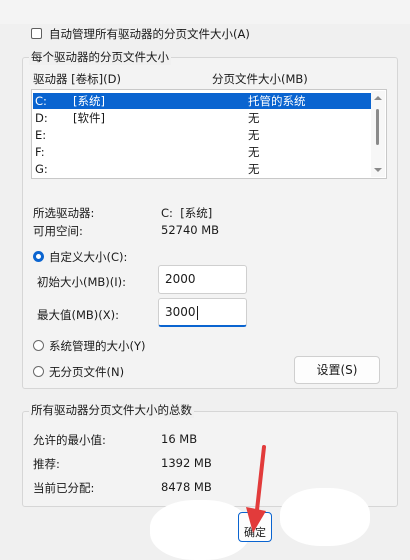  What do you see at coordinates (58, 231) in the screenshot?
I see `free-space-label: 可用空间:` at bounding box center [58, 231].